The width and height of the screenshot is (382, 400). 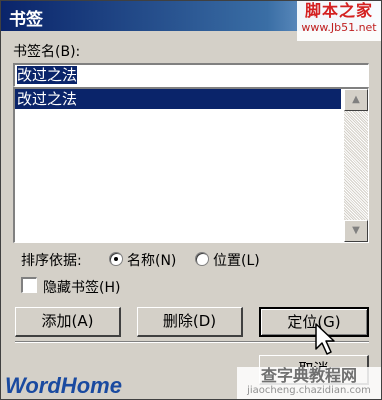 I want to click on sort-by-name-radio, so click(x=116, y=259).